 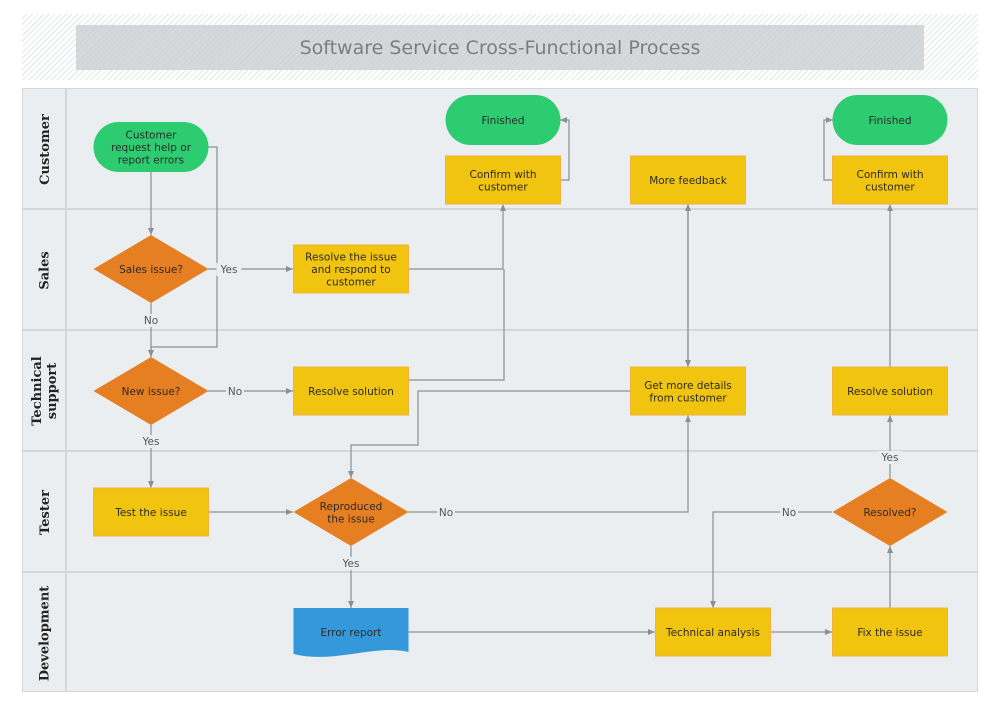 What do you see at coordinates (351, 564) in the screenshot?
I see `edge-label-repro-yes: Yes` at bounding box center [351, 564].